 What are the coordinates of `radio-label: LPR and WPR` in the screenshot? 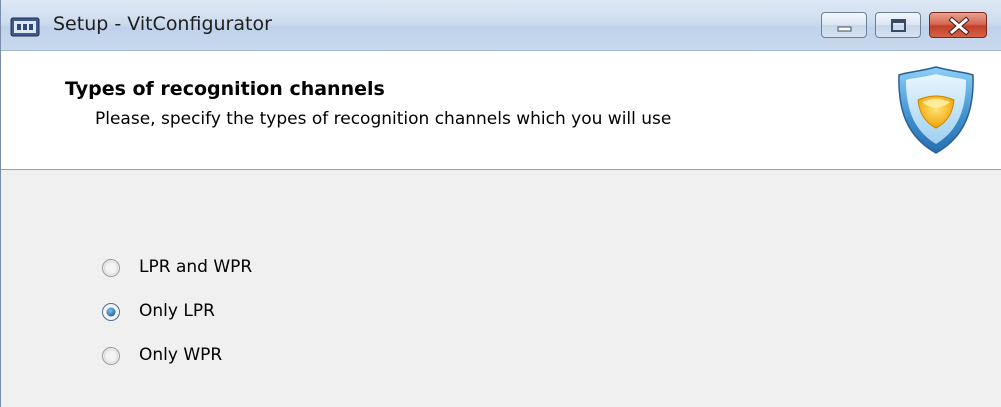 It's located at (196, 267).